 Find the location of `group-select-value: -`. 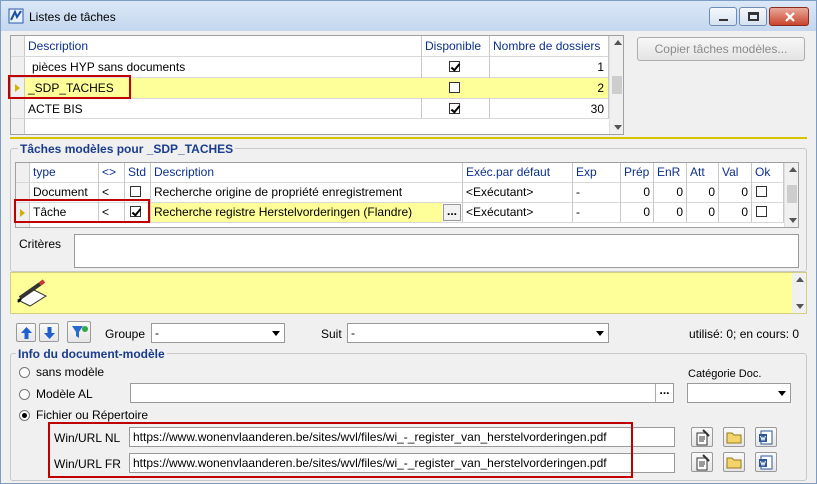

group-select-value: - is located at coordinates (157, 333).